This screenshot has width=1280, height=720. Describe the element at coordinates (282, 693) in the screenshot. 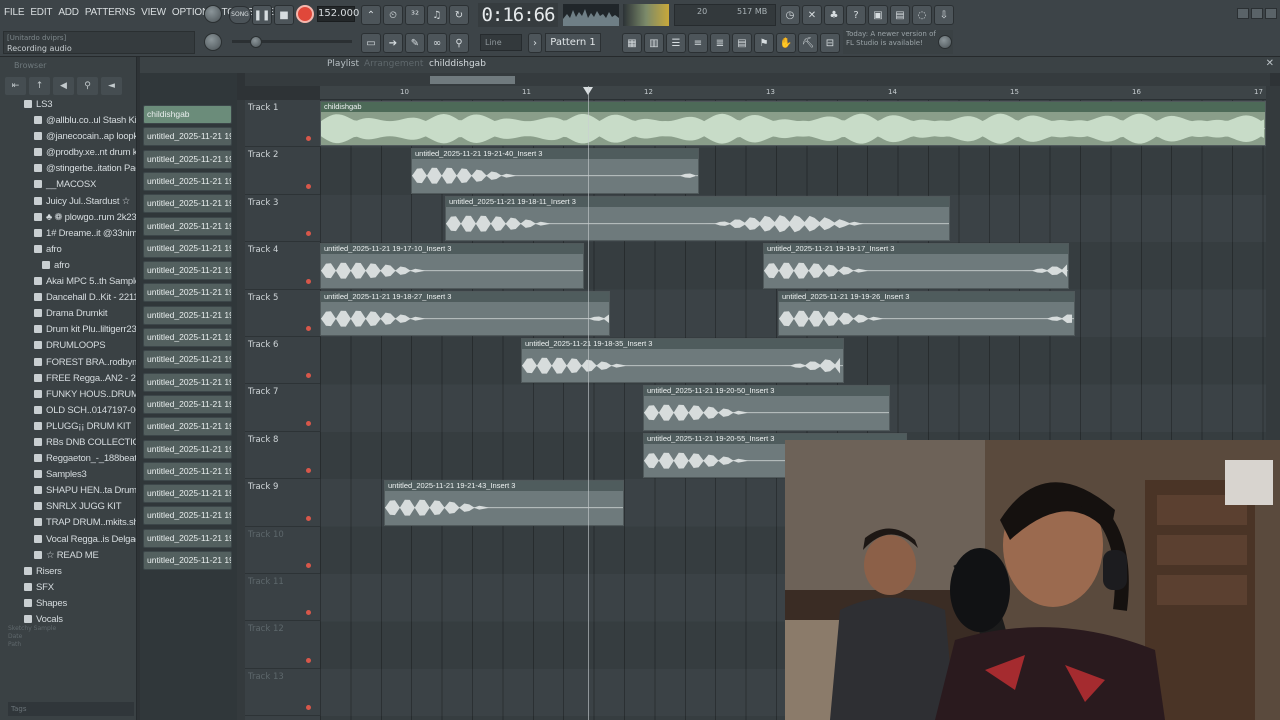

I see `track-header: Track 13` at that location.